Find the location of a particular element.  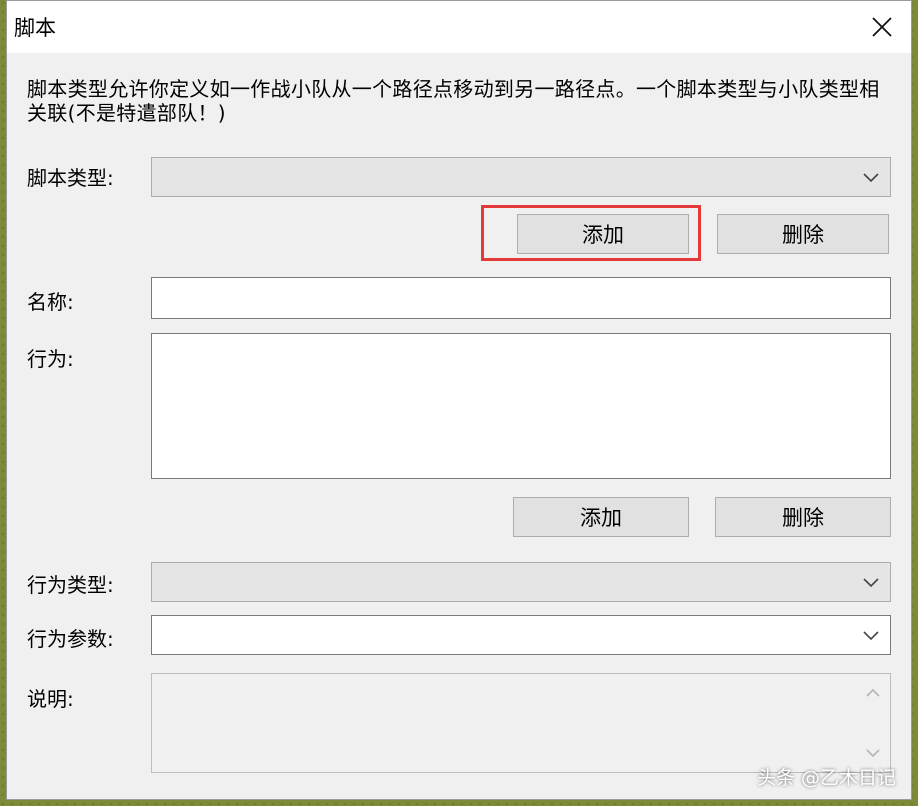

add-action-button: 添加 is located at coordinates (601, 517).